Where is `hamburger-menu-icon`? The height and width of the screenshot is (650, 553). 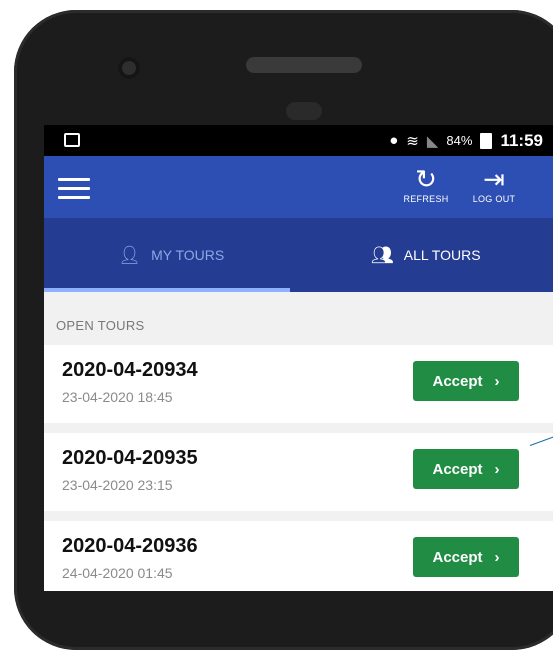 hamburger-menu-icon is located at coordinates (74, 188).